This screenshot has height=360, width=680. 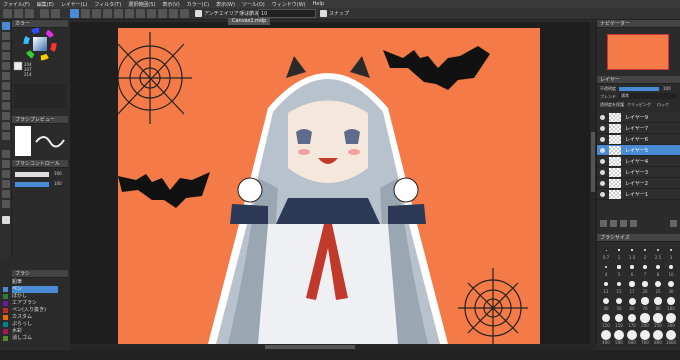 I want to click on brush-size-cell: 800, so click(x=658, y=337).